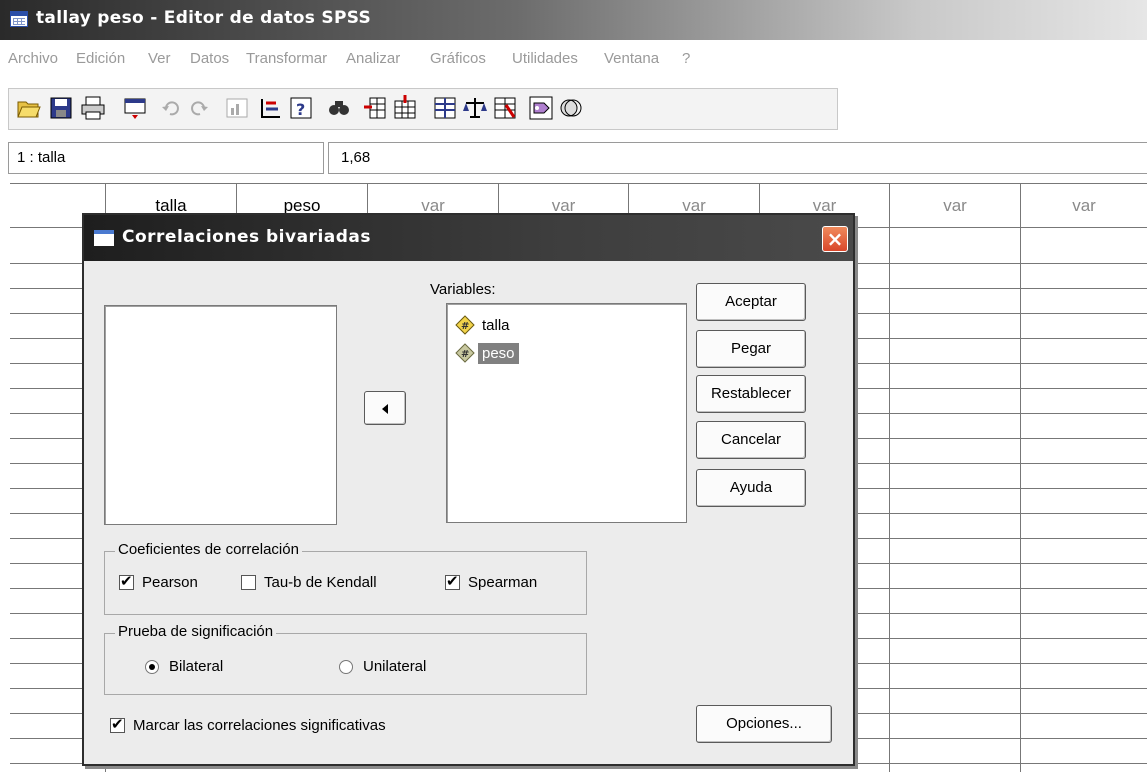  Describe the element at coordinates (237, 108) in the screenshot. I see `goto-chart-icon` at that location.